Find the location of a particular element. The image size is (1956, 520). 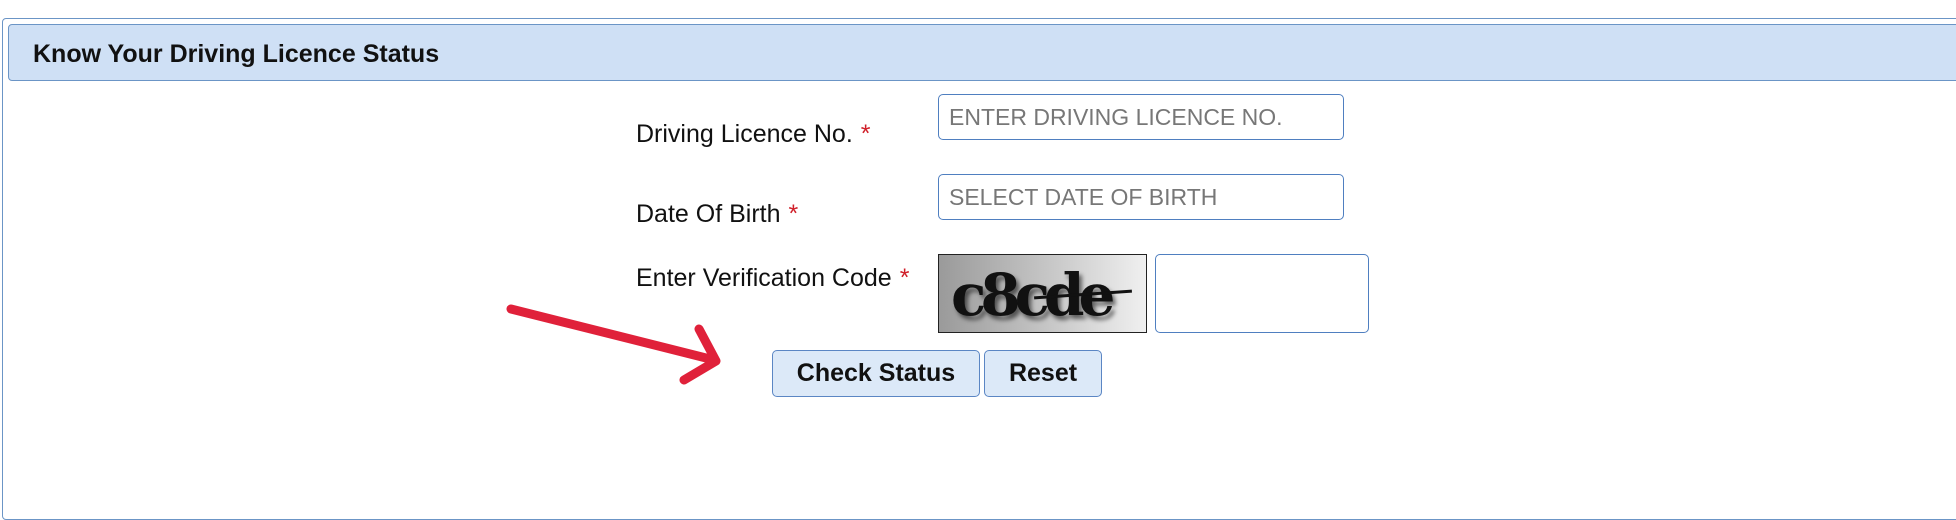

annotation-arrow-icon is located at coordinates (613, 344).